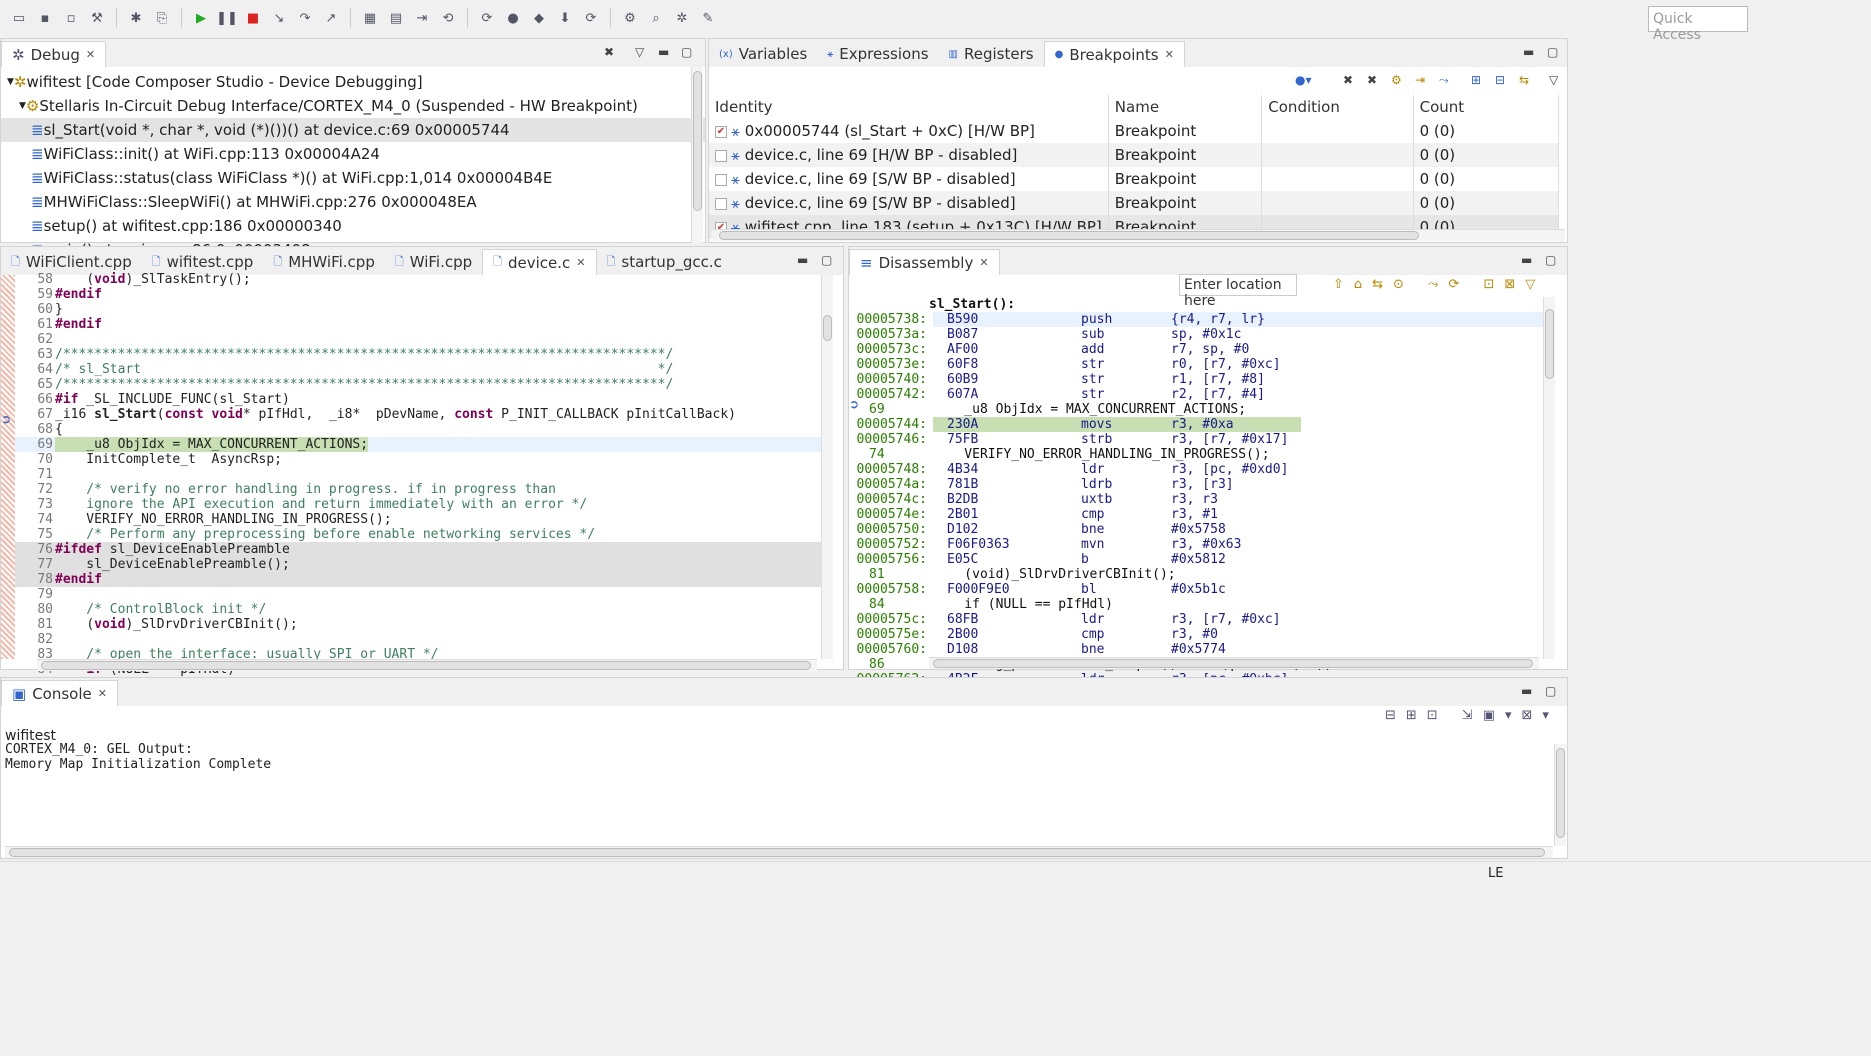 The image size is (1871, 1056). I want to click on location-input: Enter location here, so click(1238, 291).